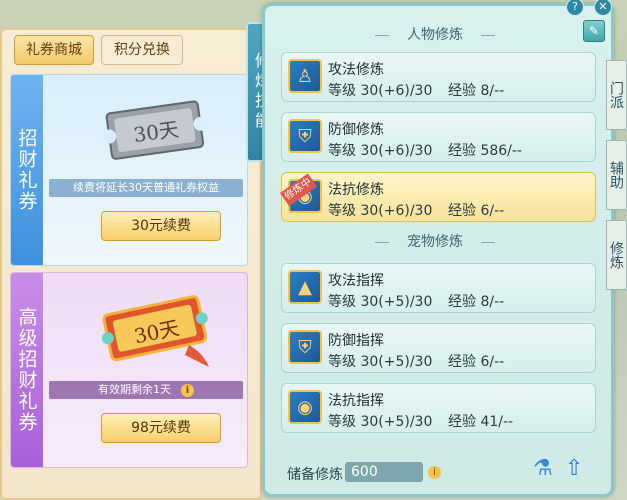  I want to click on validity-text: 有效期剩余1天, so click(134, 389).